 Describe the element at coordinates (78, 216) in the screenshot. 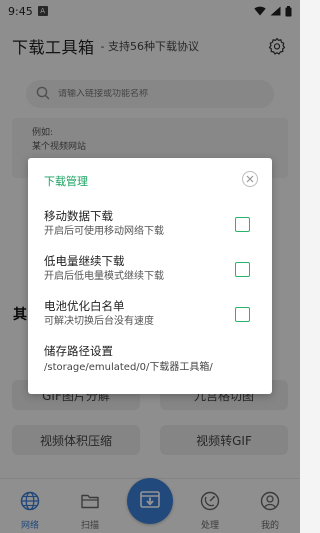

I see `option-title: 移动数据下载` at that location.